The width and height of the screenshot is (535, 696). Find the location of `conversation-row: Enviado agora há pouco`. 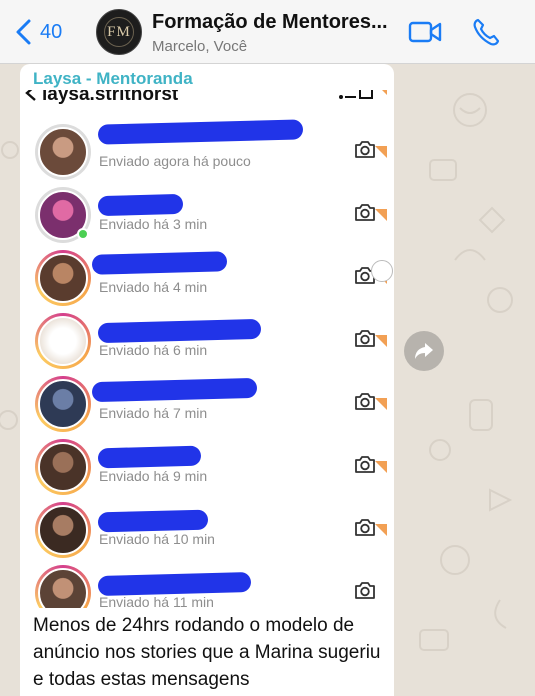

conversation-row: Enviado agora há pouco is located at coordinates (207, 153).